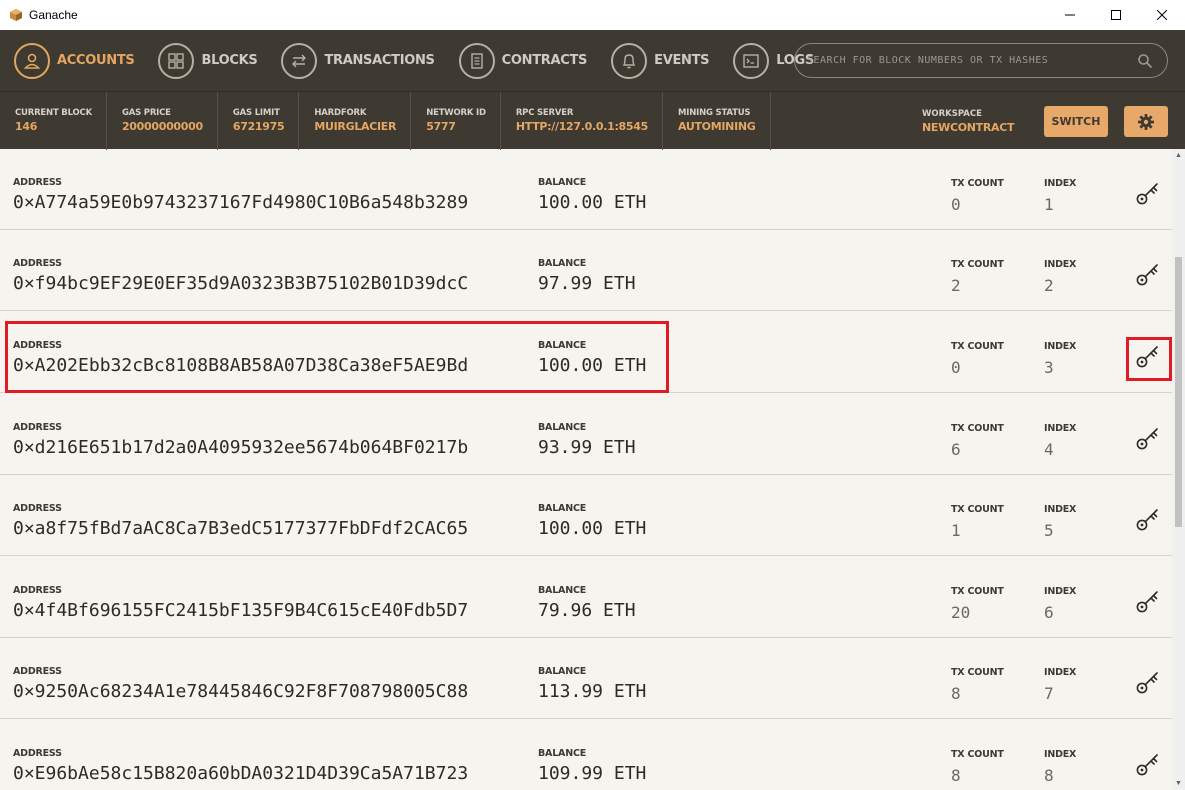 The image size is (1185, 790). Describe the element at coordinates (592, 691) in the screenshot. I see `account-balance: 113.99 ETH` at that location.